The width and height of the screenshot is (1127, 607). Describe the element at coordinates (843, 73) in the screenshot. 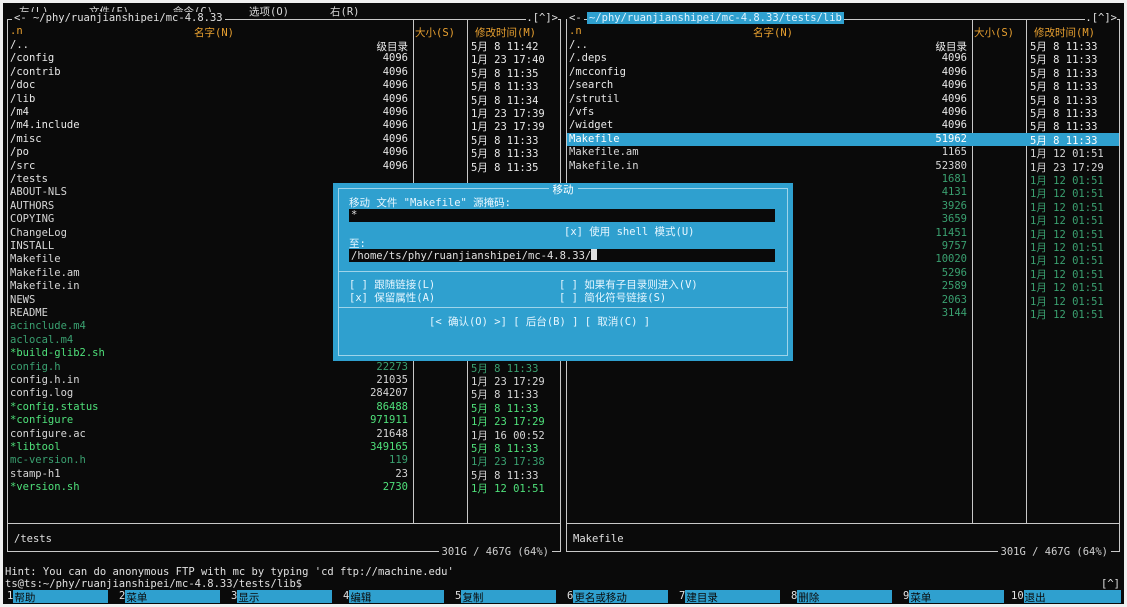

I see `file-row: /mcconfig 4096 5月 8 11:33` at that location.